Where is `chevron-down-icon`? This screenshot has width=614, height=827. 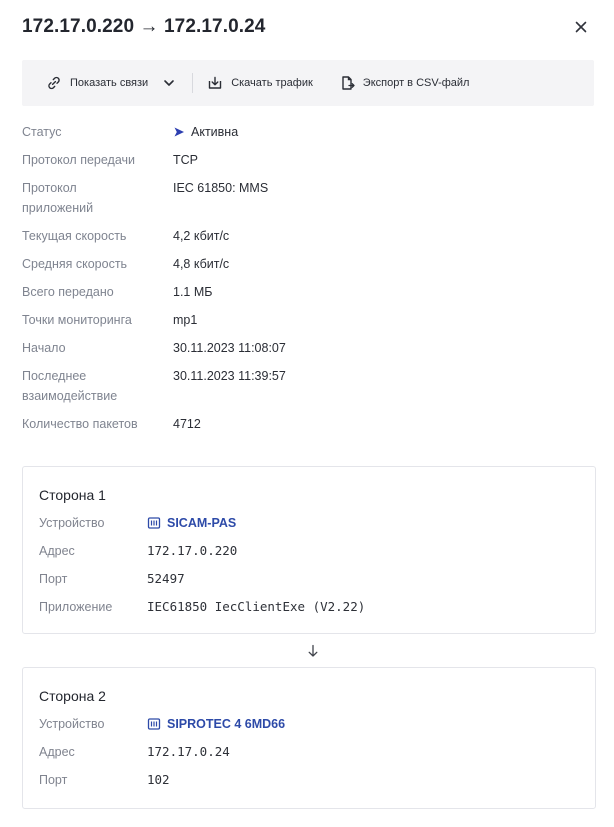
chevron-down-icon is located at coordinates (169, 83).